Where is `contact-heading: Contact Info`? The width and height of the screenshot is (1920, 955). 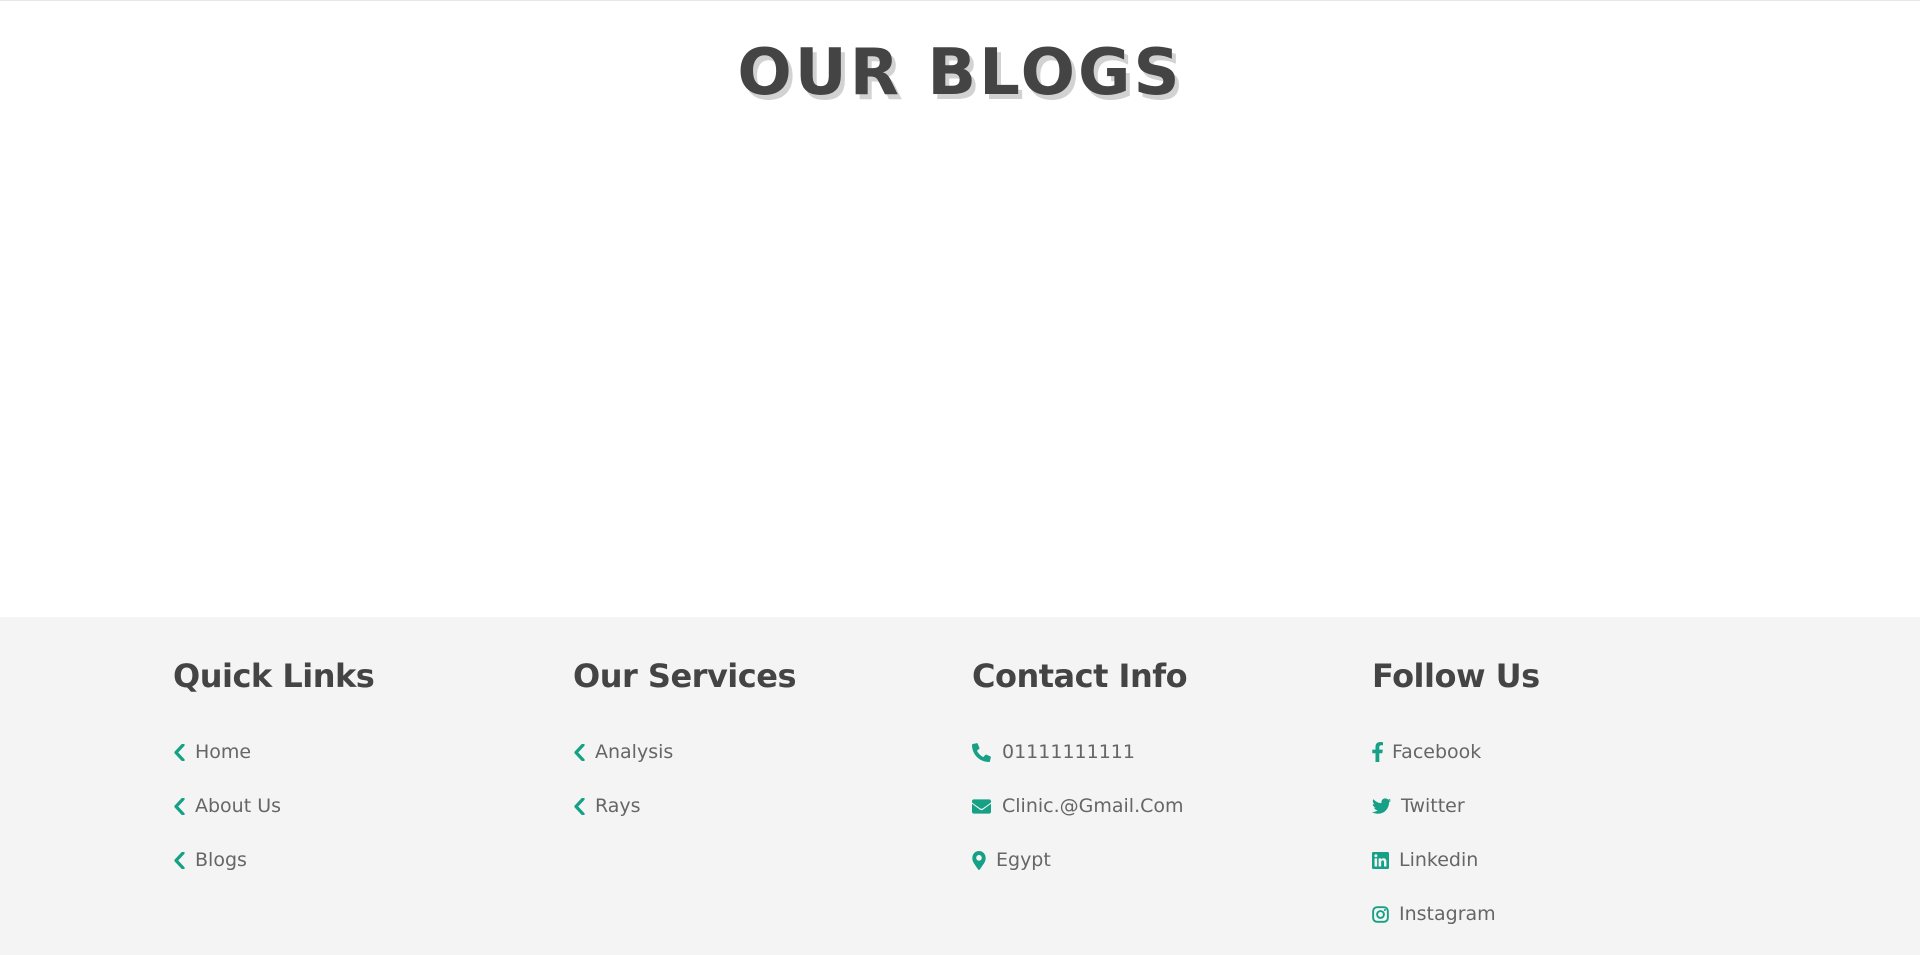 contact-heading: Contact Info is located at coordinates (1080, 676).